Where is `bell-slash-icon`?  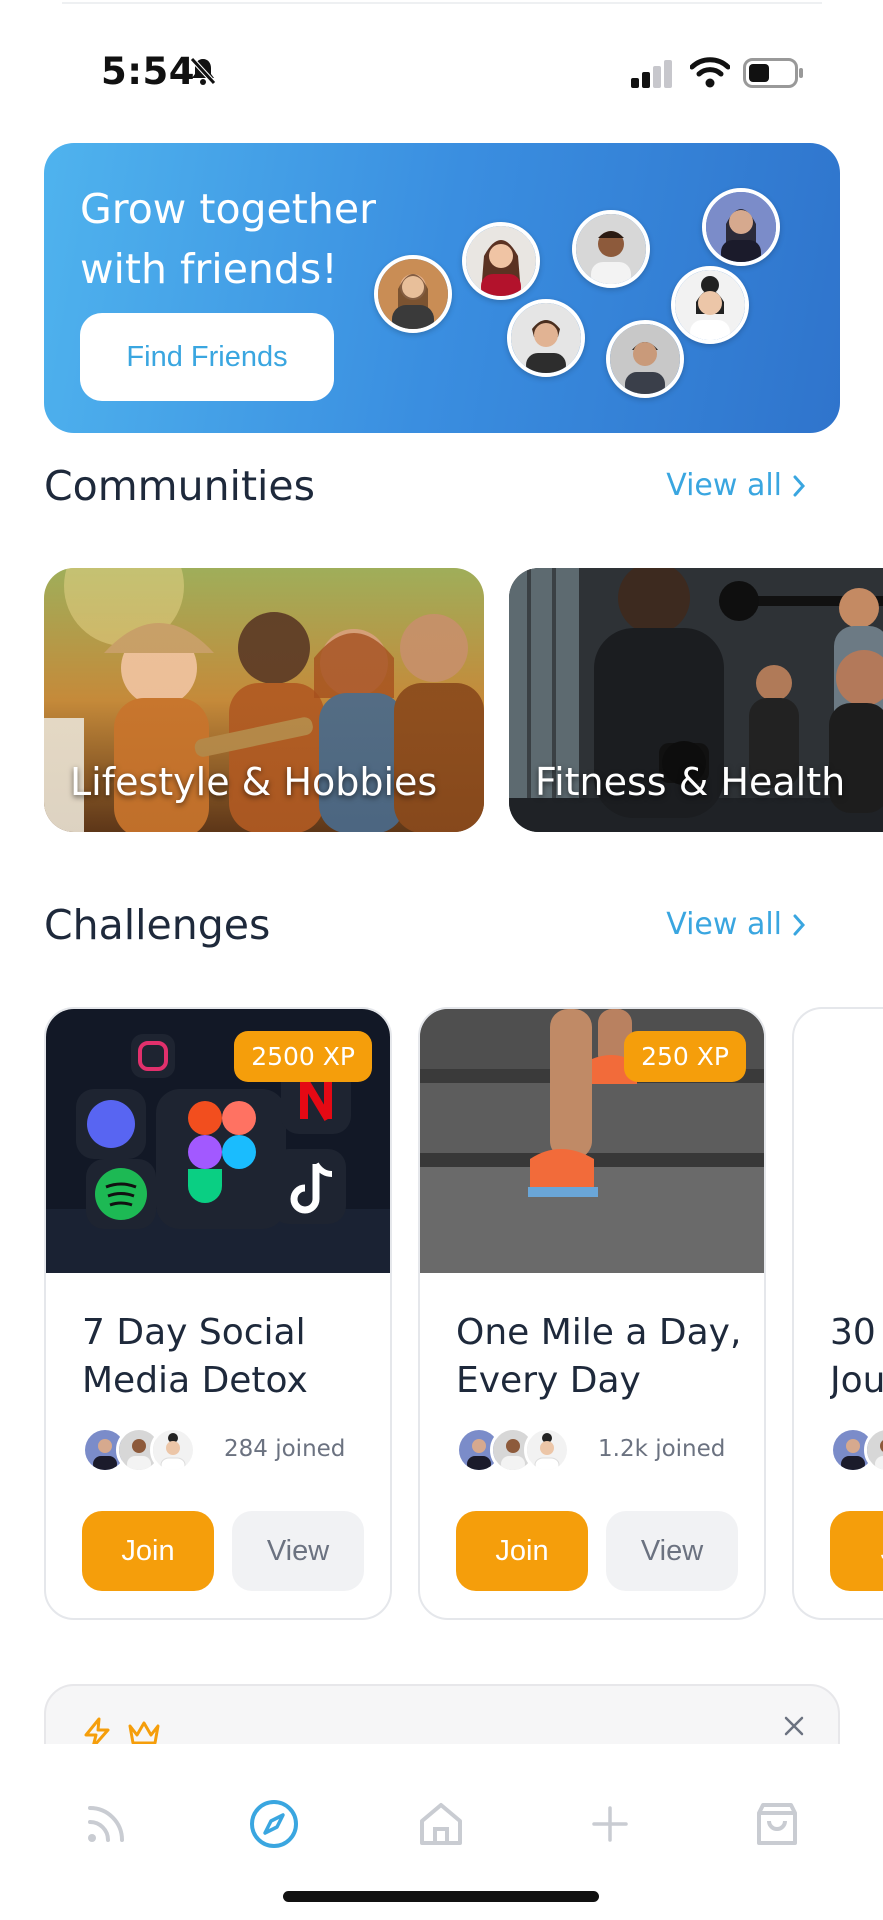 bell-slash-icon is located at coordinates (203, 73).